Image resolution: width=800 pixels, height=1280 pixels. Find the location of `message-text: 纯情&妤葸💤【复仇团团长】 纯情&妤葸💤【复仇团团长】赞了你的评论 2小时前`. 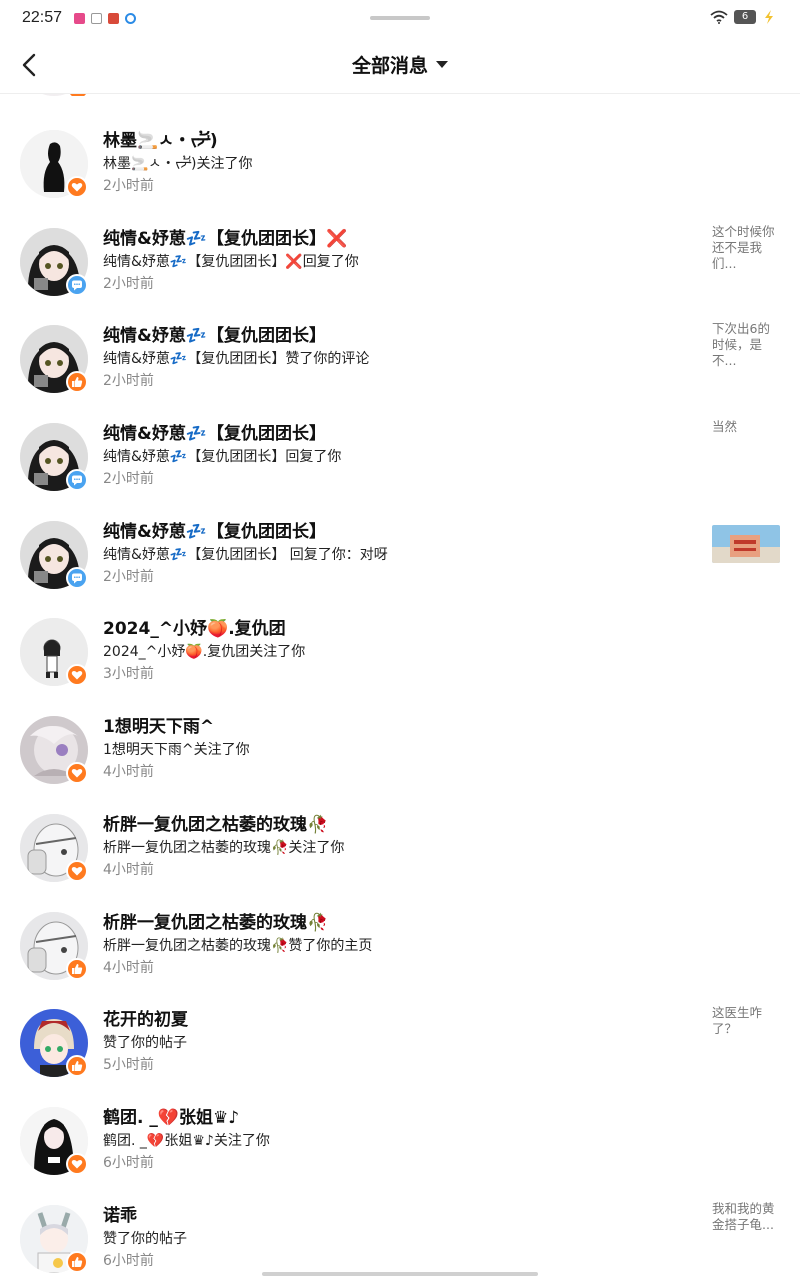

message-text: 纯情&妤葸💤【复仇团团长】 纯情&妤葸💤【复仇团团长】赞了你的评论 2小时前 is located at coordinates (398, 358).